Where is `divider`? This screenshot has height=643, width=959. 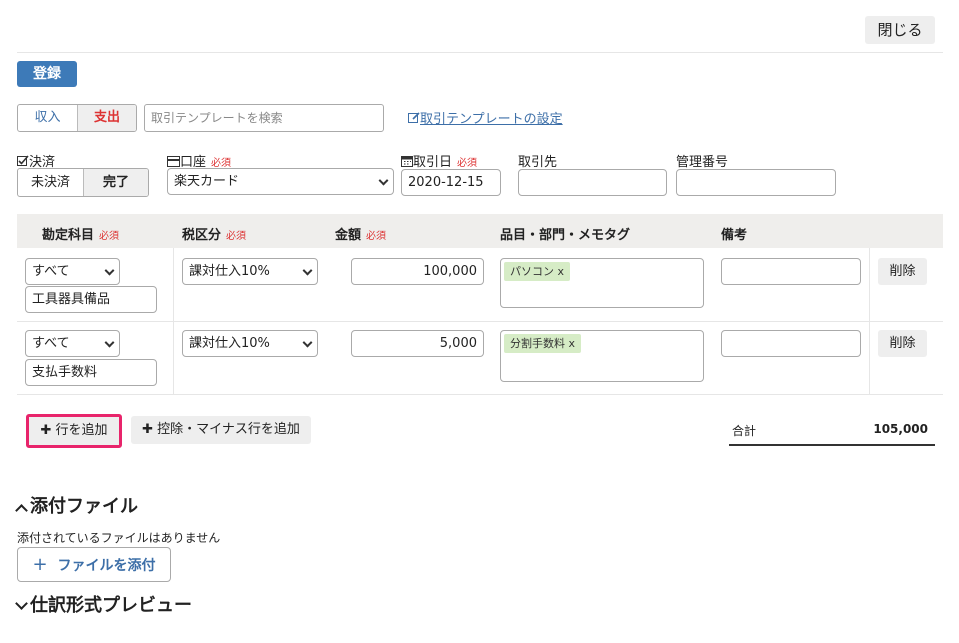
divider is located at coordinates (480, 52).